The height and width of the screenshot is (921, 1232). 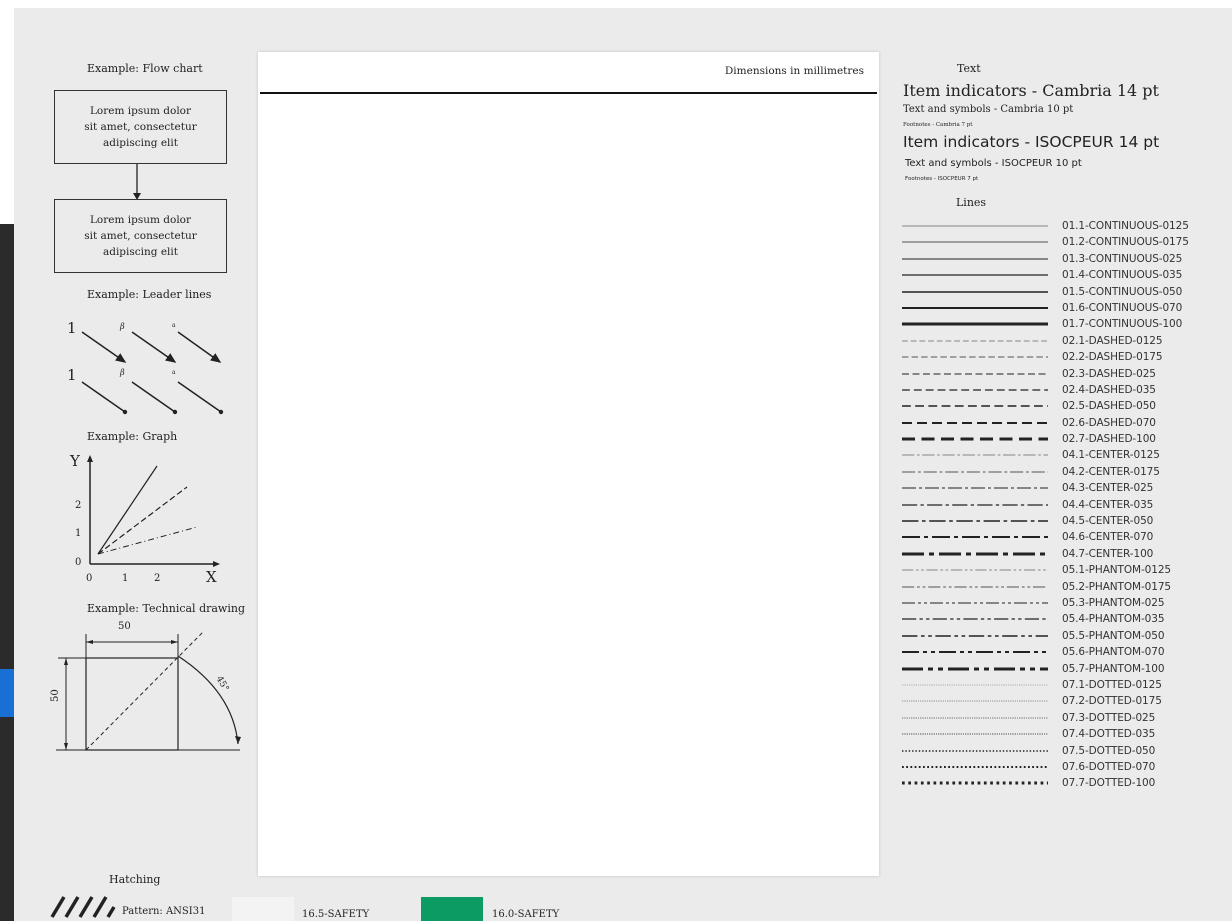 What do you see at coordinates (140, 252) in the screenshot?
I see `flowchart-box-2-line: adipiscing elit` at bounding box center [140, 252].